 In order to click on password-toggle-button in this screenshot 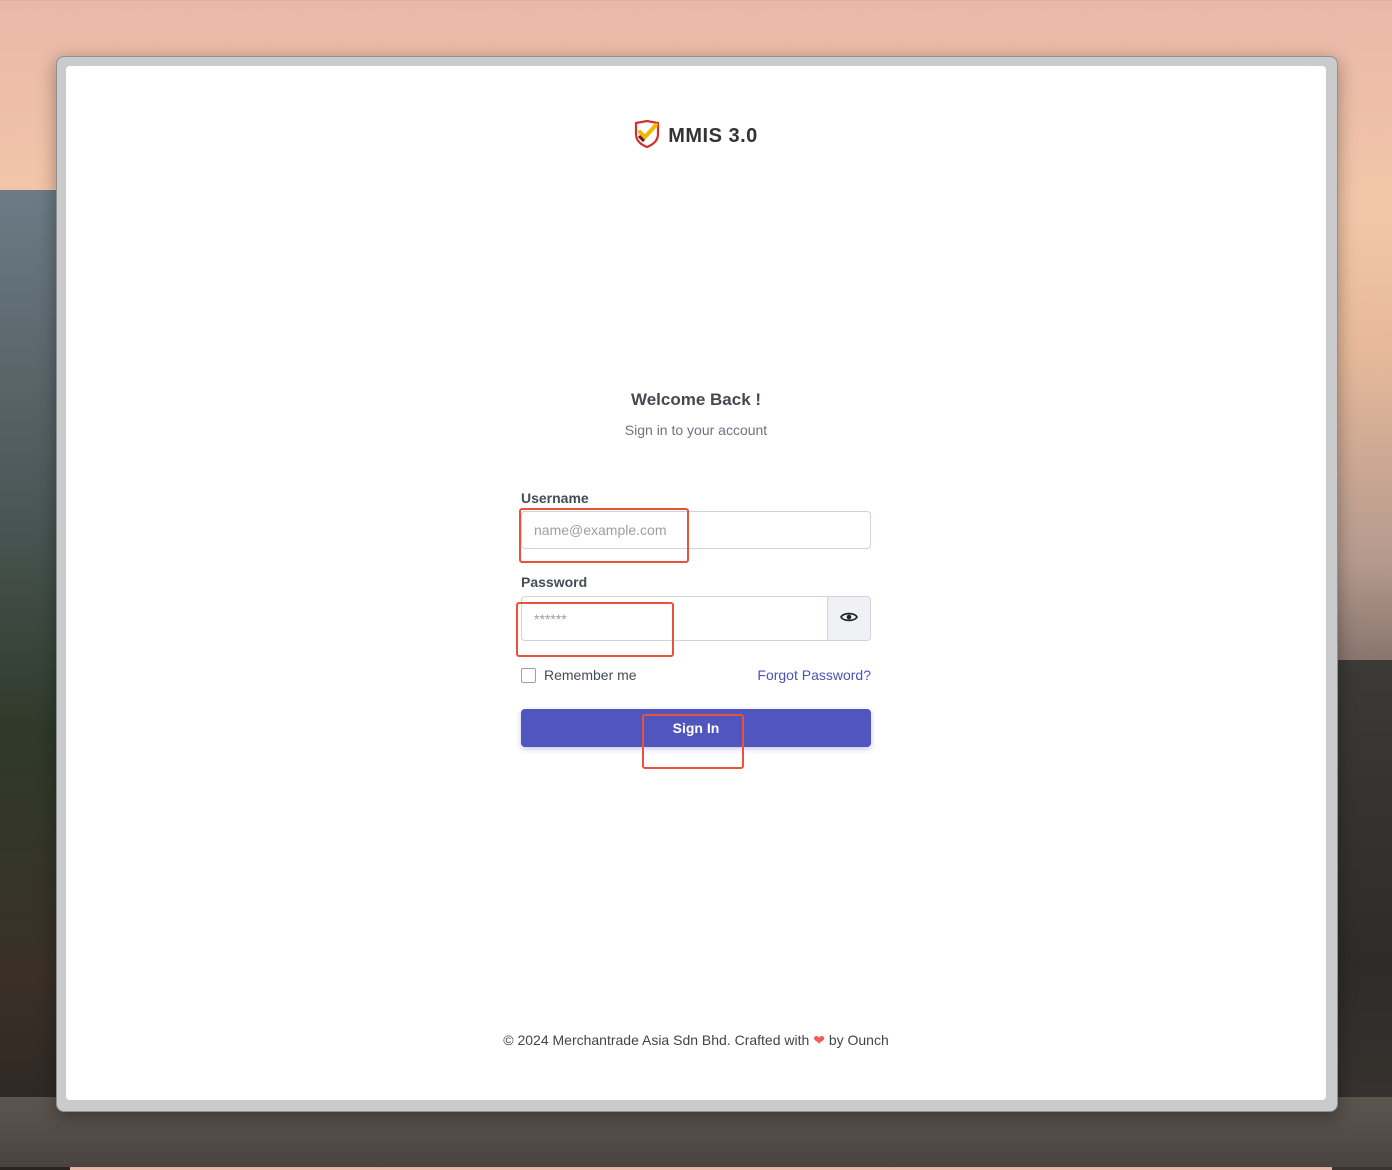, I will do `click(849, 618)`.